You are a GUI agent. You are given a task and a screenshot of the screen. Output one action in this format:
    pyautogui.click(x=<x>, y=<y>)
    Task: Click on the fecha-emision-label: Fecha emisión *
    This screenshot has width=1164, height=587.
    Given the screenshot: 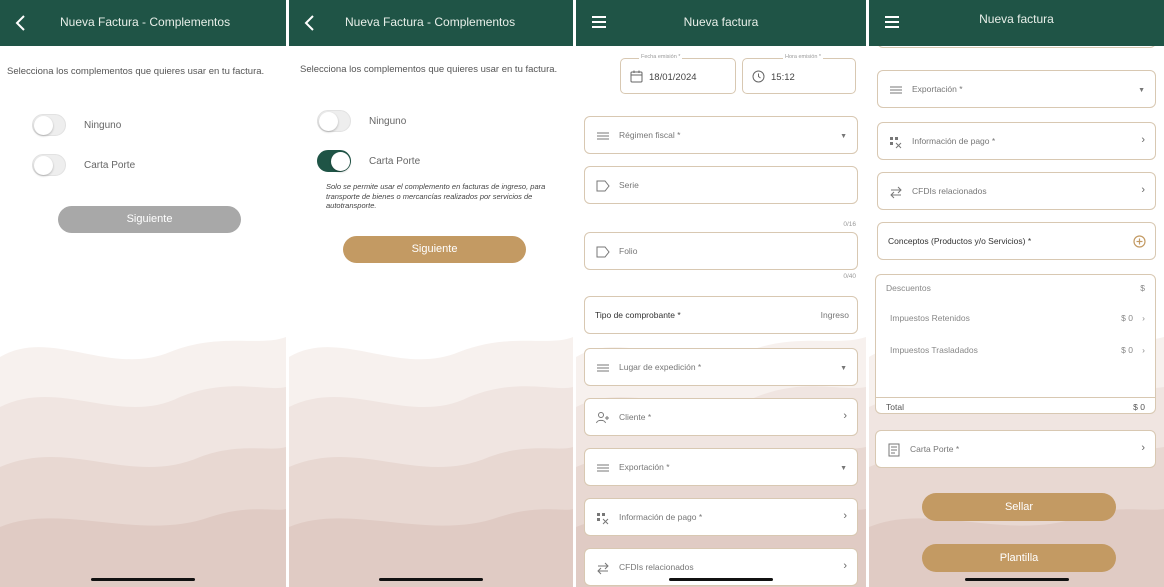 What is the action you would take?
    pyautogui.click(x=661, y=57)
    